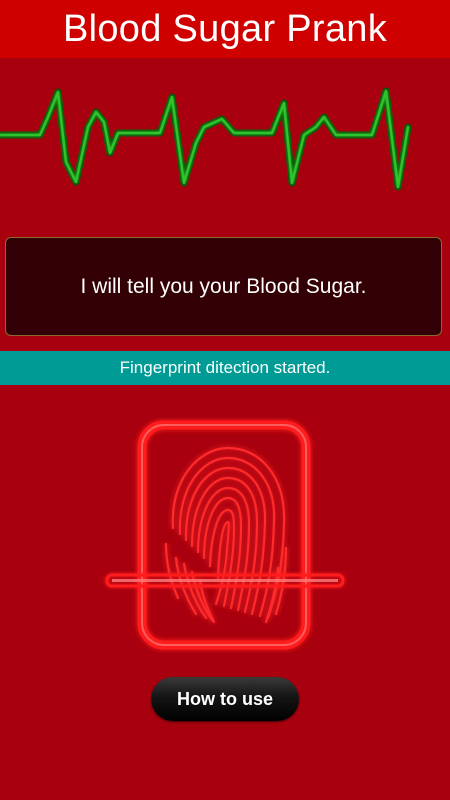 The height and width of the screenshot is (800, 450). I want to click on app-title: Blood Sugar Prank, so click(225, 28).